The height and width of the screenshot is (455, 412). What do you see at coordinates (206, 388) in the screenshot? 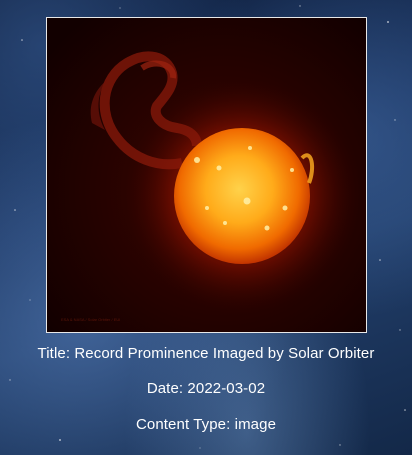
I see `image-date: Date: 2022-03-02` at bounding box center [206, 388].